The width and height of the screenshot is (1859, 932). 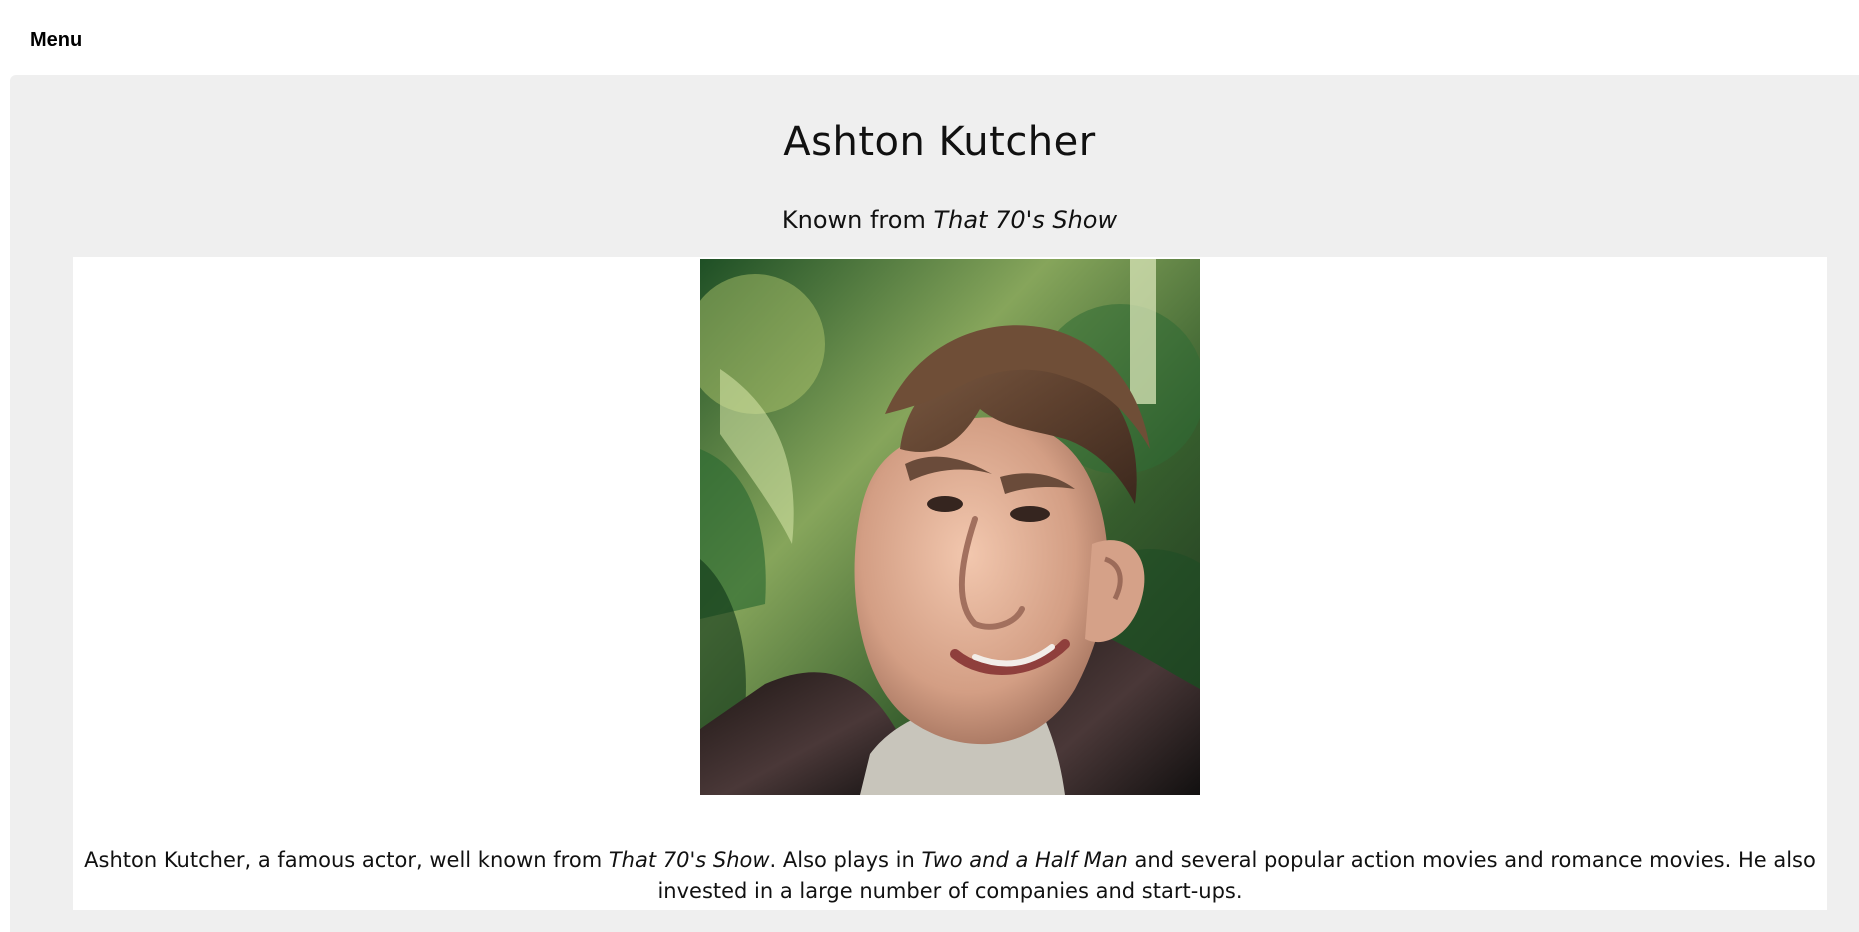 What do you see at coordinates (1025, 220) in the screenshot?
I see `known-from-show: That 70's Show` at bounding box center [1025, 220].